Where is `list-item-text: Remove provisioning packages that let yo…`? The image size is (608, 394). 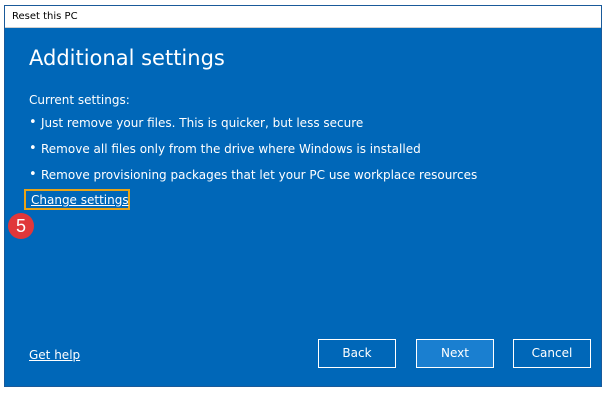
list-item-text: Remove provisioning packages that let yo… is located at coordinates (259, 175).